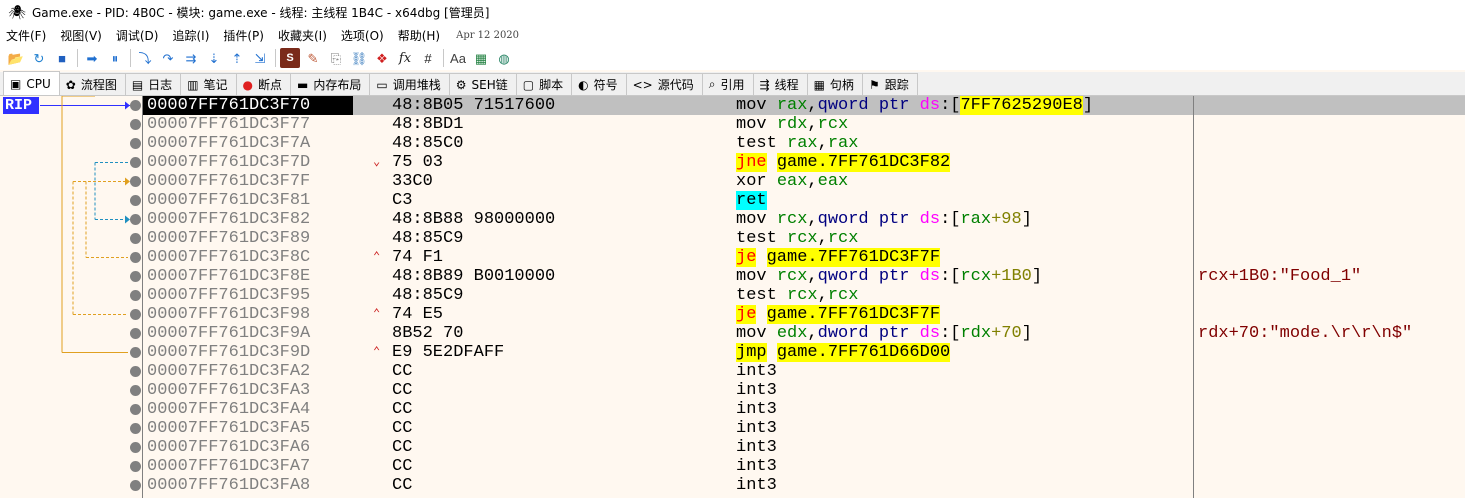  What do you see at coordinates (732, 85) in the screenshot?
I see `tab-label: 引用` at bounding box center [732, 85].